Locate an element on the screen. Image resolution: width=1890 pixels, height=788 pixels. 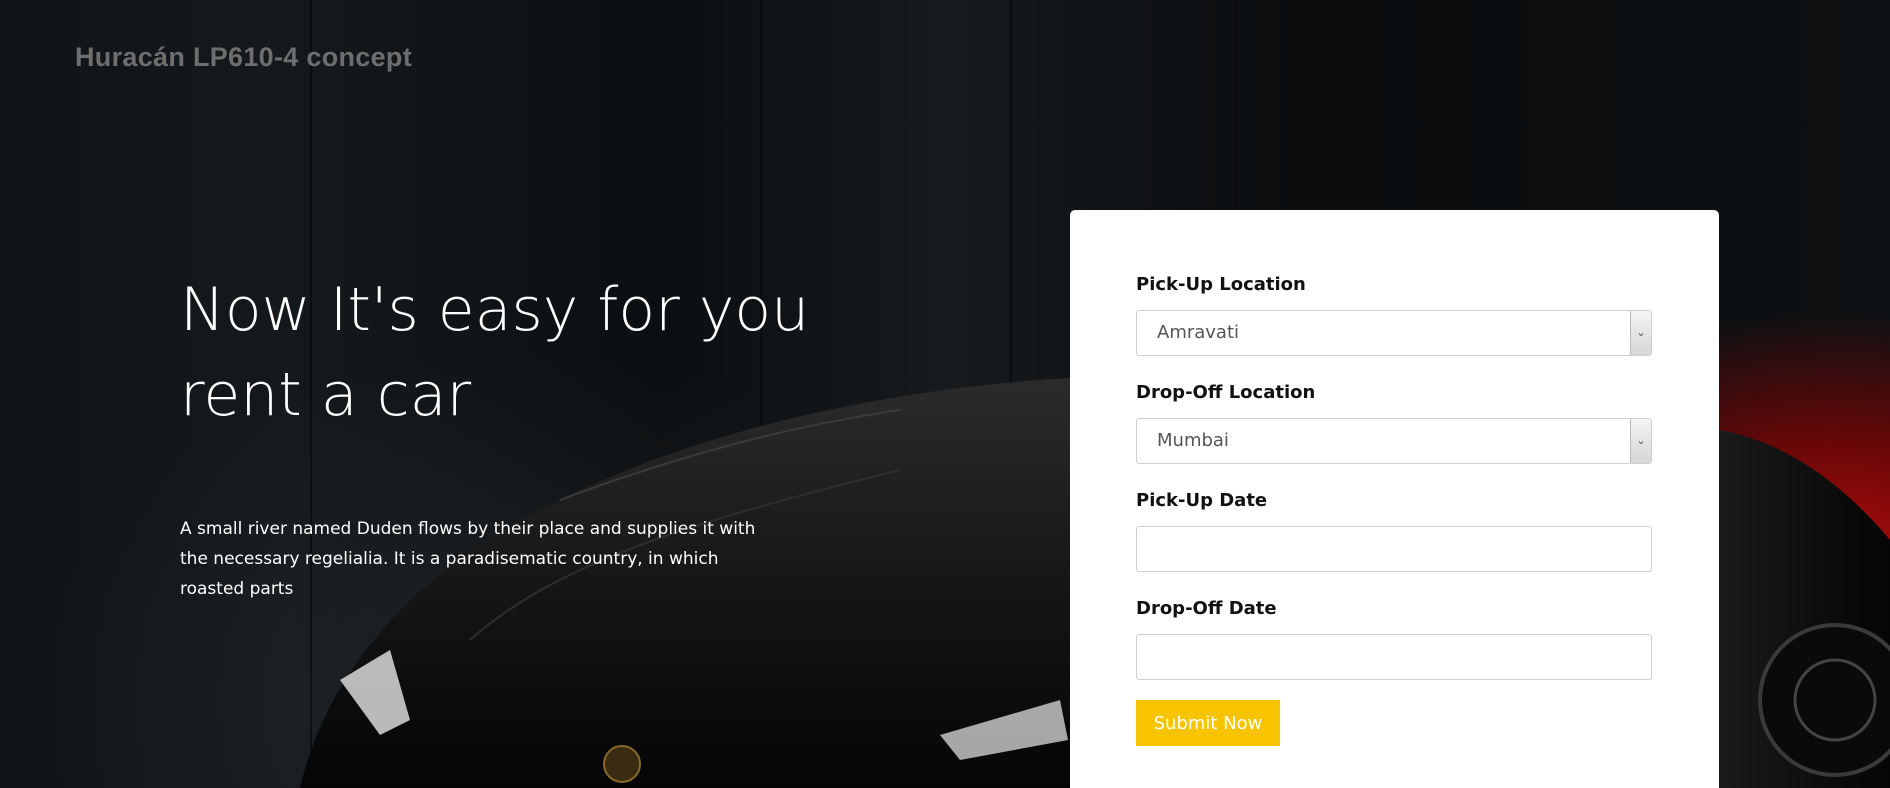
pickup-location-label: Pick-Up Location is located at coordinates (1221, 284).